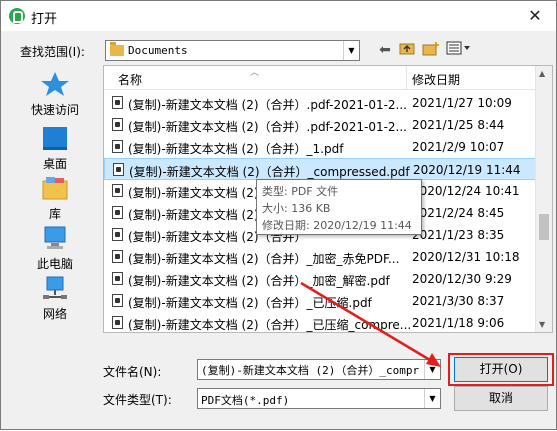 Image resolution: width=557 pixels, height=431 pixels. What do you see at coordinates (158, 50) in the screenshot?
I see `lookin-value: Documents` at bounding box center [158, 50].